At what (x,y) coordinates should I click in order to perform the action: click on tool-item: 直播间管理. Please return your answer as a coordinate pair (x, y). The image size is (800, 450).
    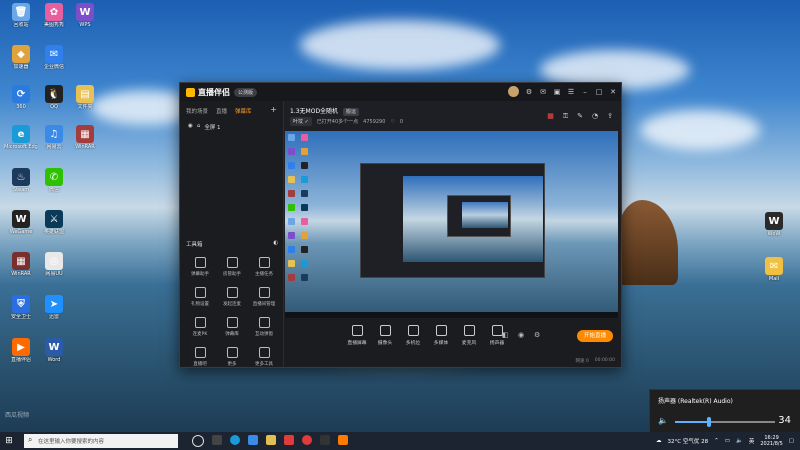
    Looking at the image, I should click on (264, 297).